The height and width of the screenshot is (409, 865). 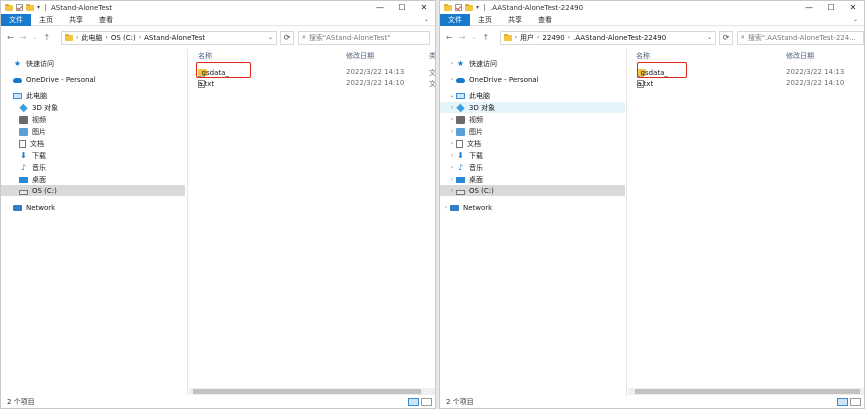 I want to click on nav-this-pc: 此电脑, so click(x=30, y=95).